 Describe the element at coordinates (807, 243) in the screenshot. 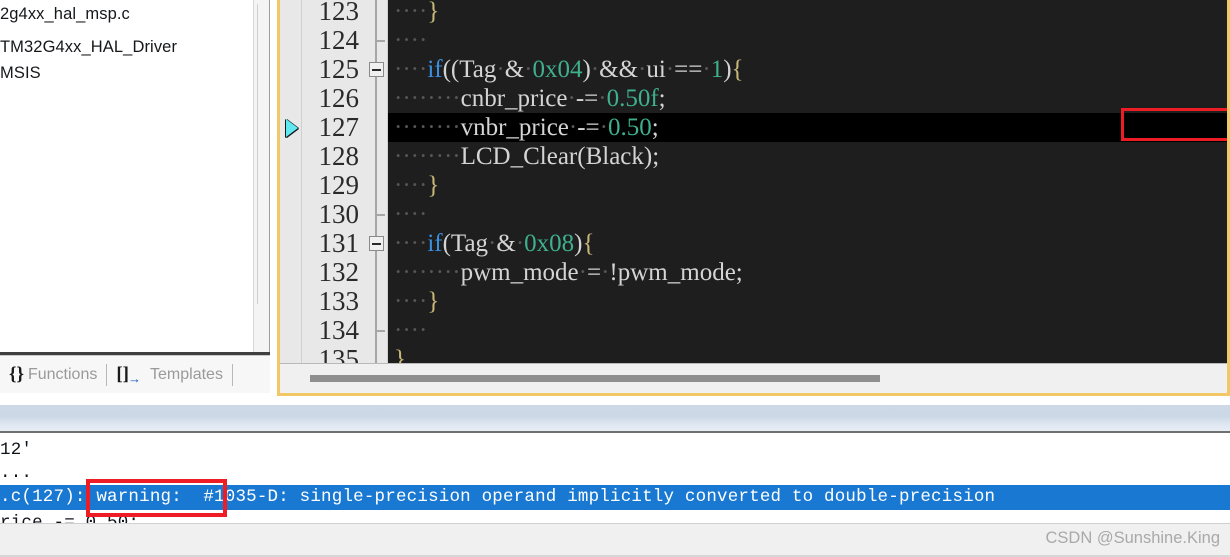

I see `code-line: ····if(Tag·&·0x08){` at that location.